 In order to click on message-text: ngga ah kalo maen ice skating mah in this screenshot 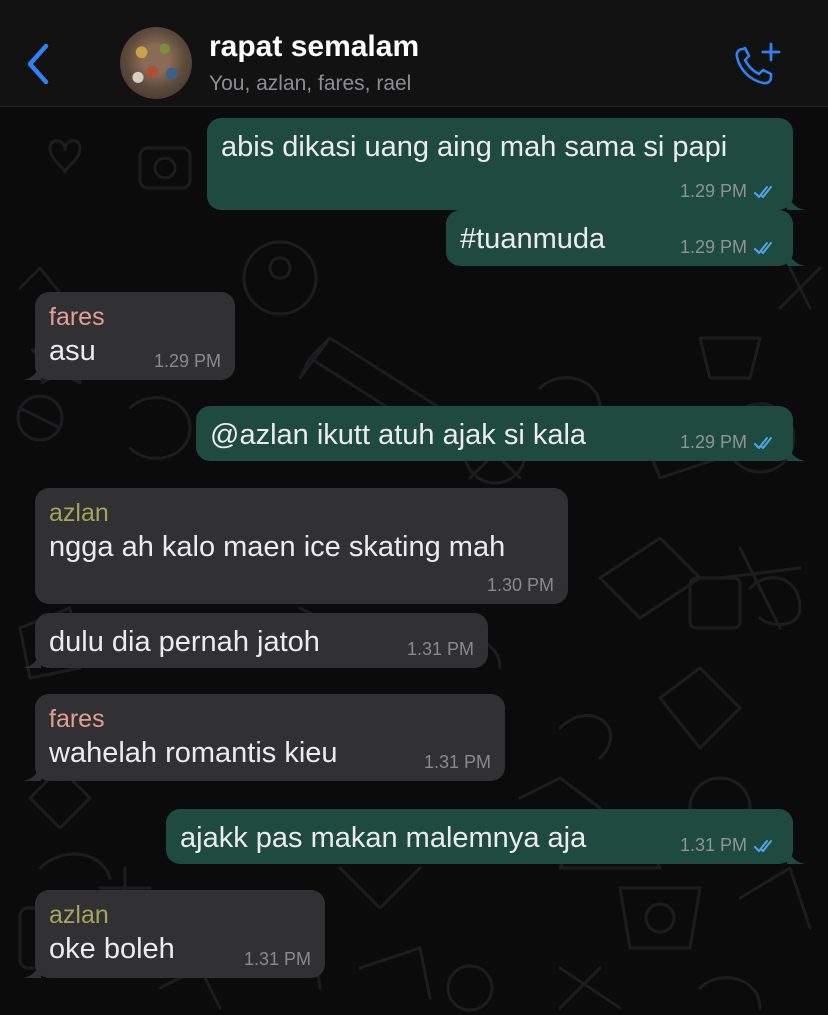, I will do `click(277, 547)`.